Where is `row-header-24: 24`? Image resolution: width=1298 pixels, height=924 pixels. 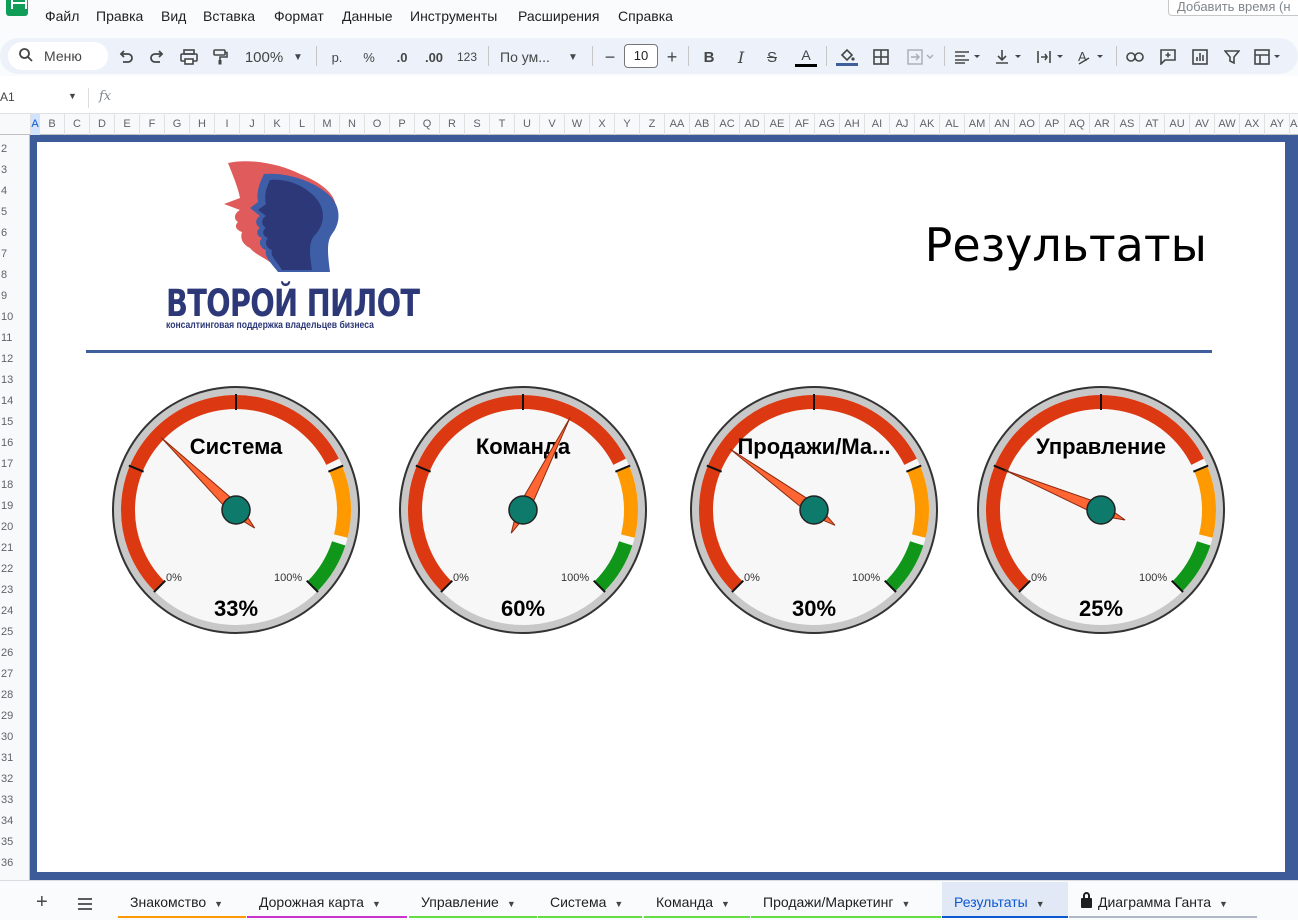 row-header-24: 24 is located at coordinates (15, 611).